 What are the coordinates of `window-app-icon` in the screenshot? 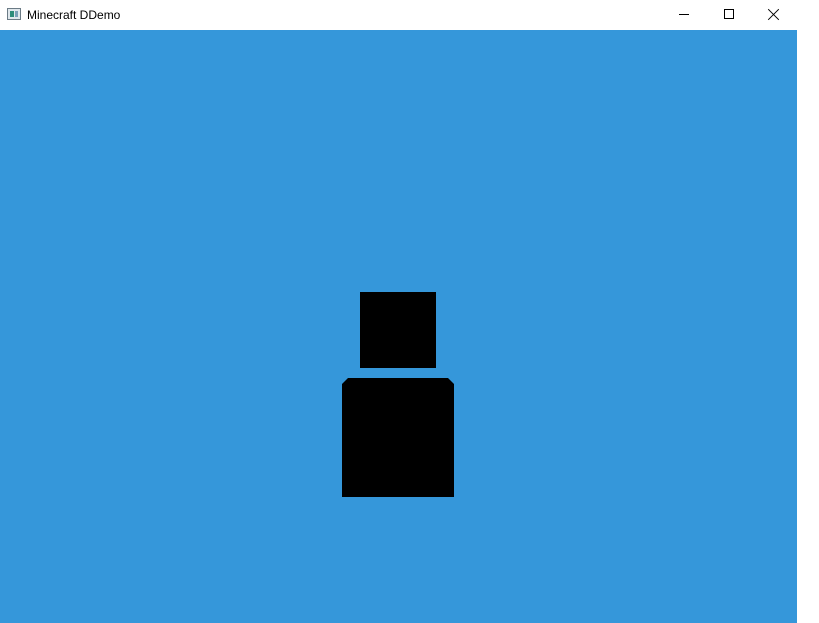 It's located at (14, 14).